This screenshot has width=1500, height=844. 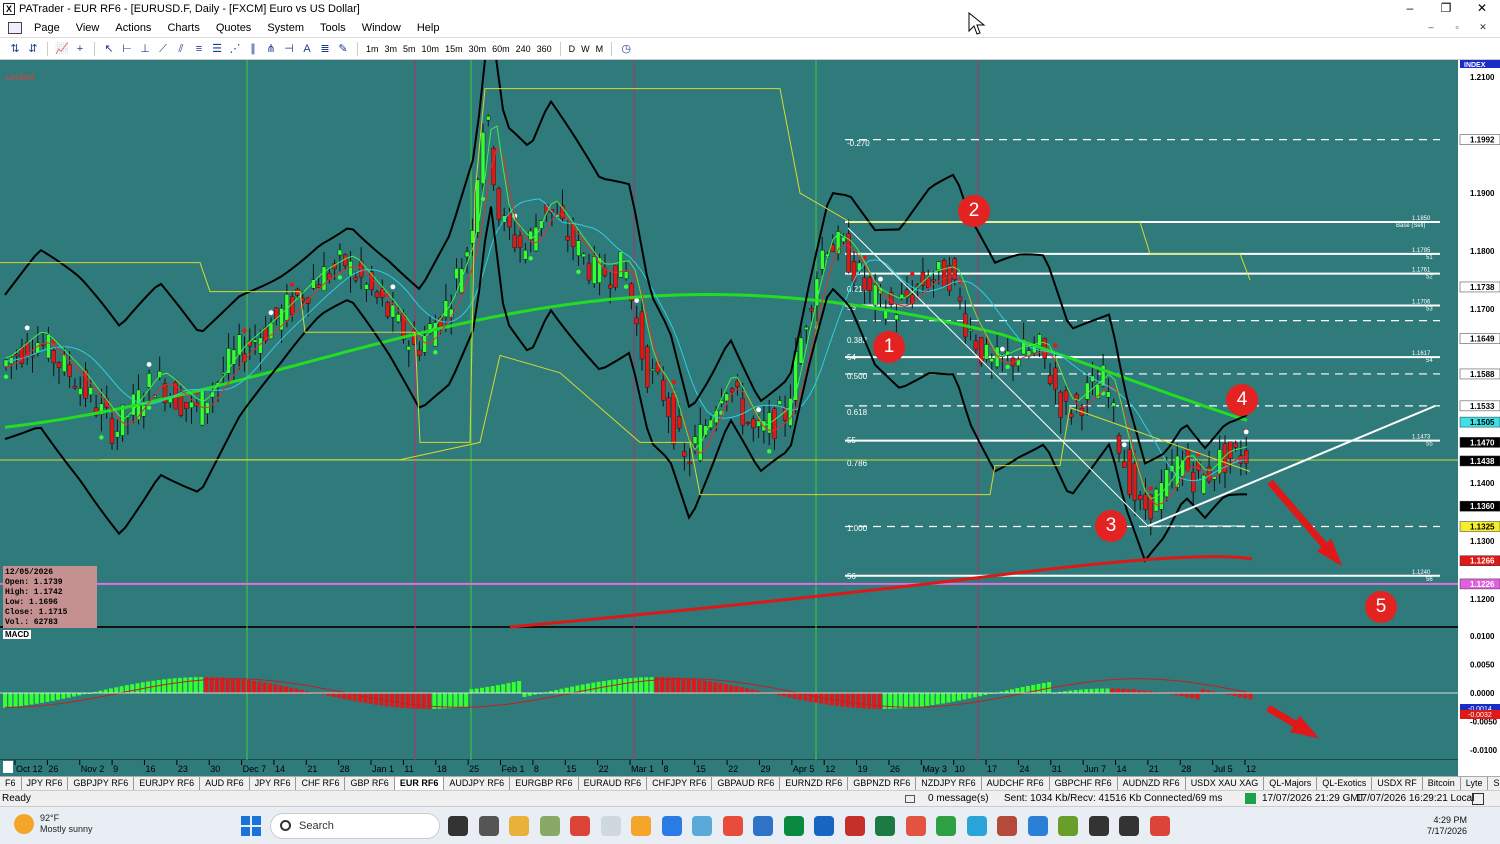 I want to click on timeframe-10m: 10m, so click(x=431, y=49).